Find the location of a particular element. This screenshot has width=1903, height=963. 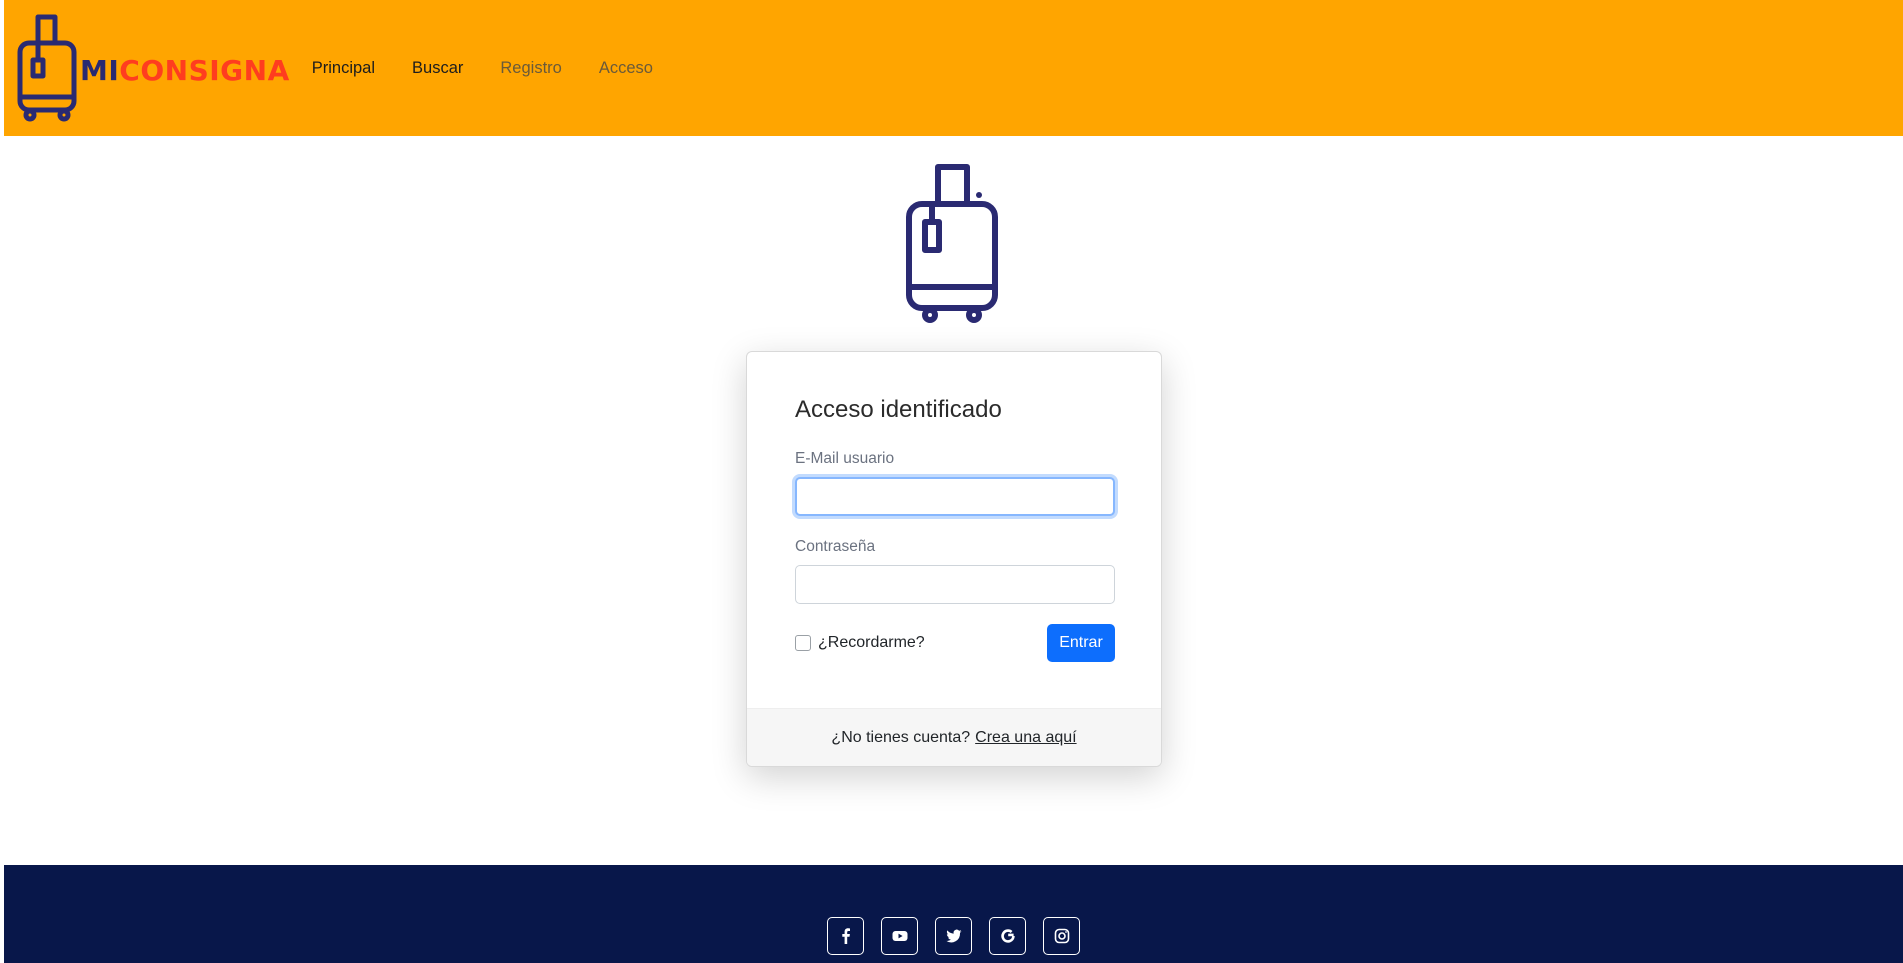

youtube-button is located at coordinates (899, 936).